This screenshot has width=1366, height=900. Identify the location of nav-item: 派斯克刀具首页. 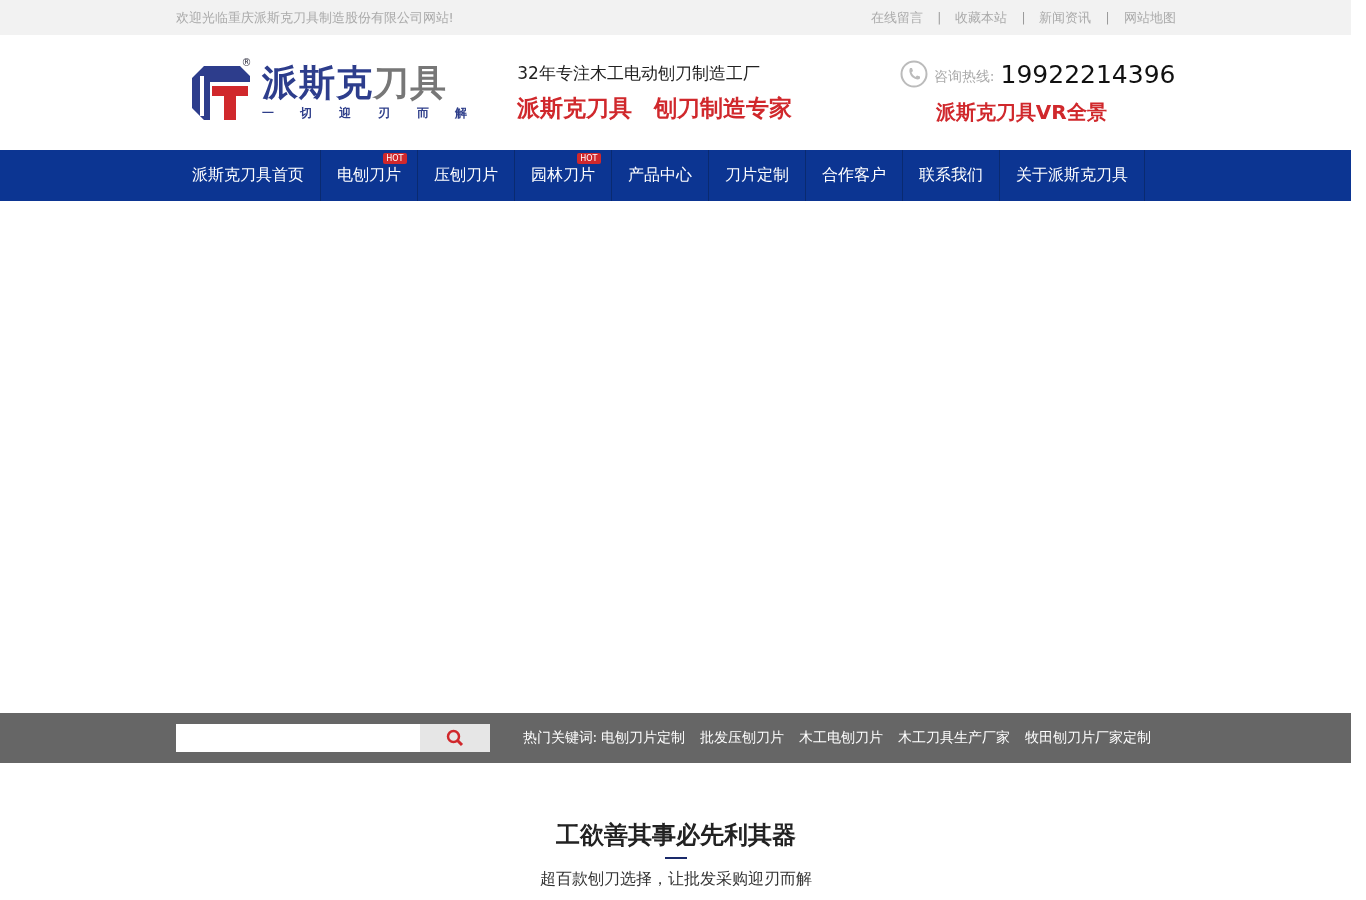
(248, 175).